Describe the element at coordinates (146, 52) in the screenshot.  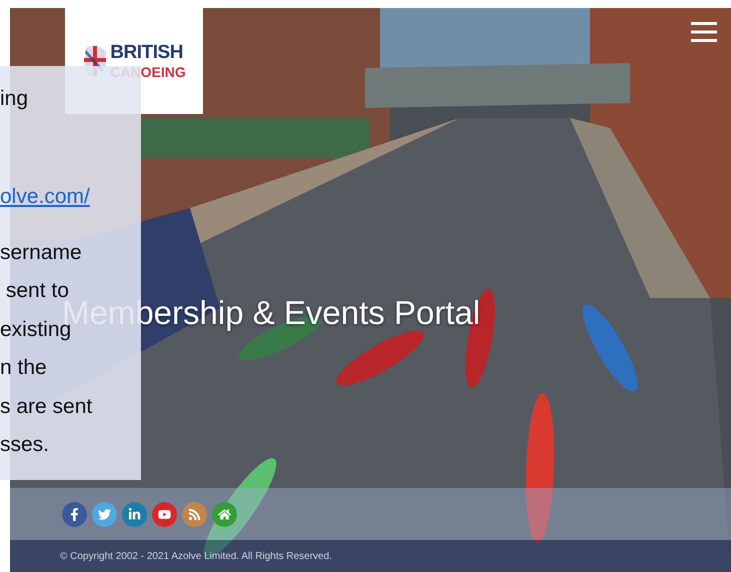
I see `logo-wordmark: BRITISH` at that location.